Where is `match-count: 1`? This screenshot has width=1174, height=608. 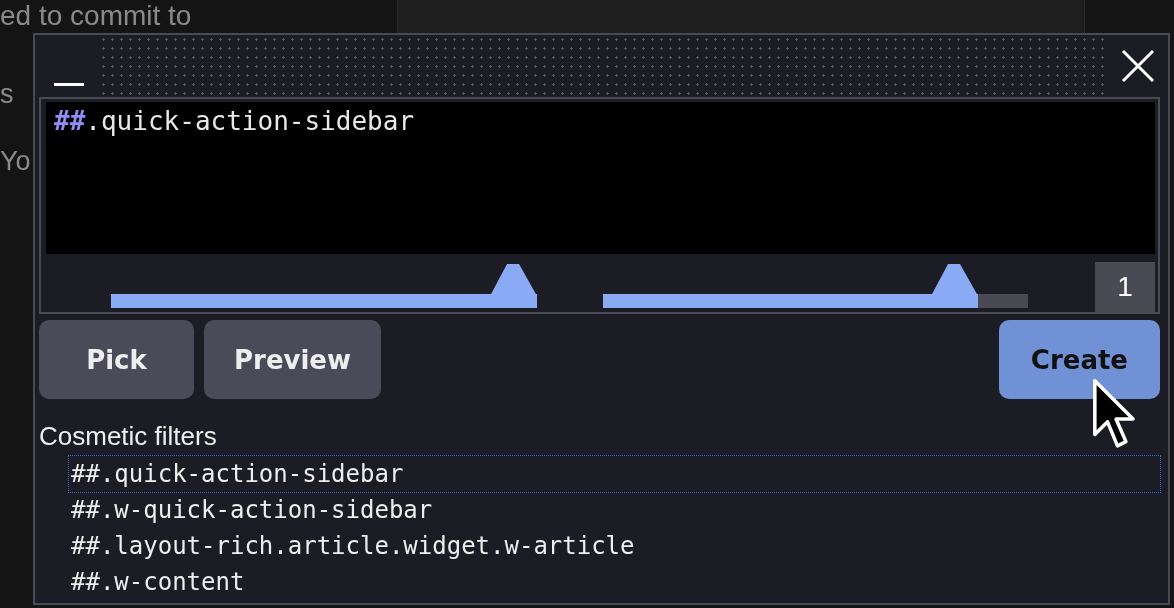 match-count: 1 is located at coordinates (1125, 287).